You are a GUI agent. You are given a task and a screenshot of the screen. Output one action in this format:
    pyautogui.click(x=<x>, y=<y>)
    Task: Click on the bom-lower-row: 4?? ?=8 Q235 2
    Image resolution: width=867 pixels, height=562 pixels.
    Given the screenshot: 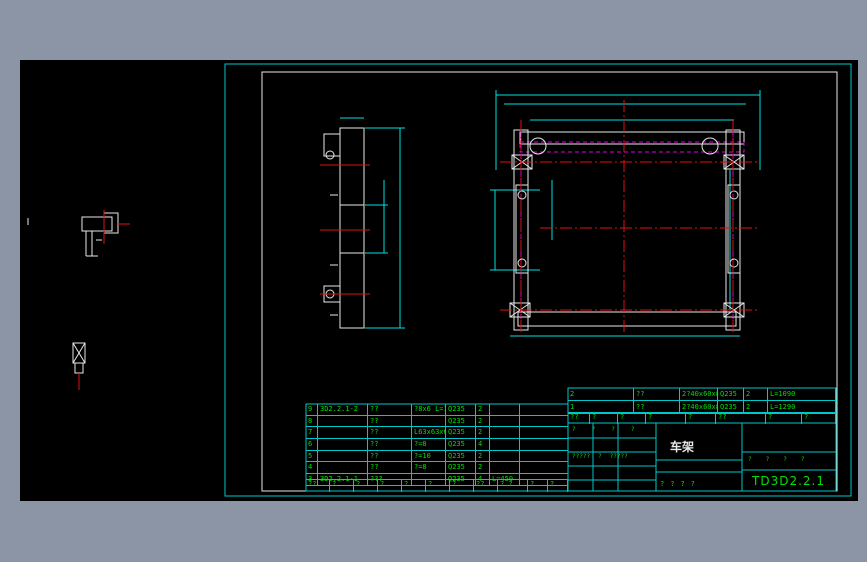 What is the action you would take?
    pyautogui.click(x=437, y=468)
    